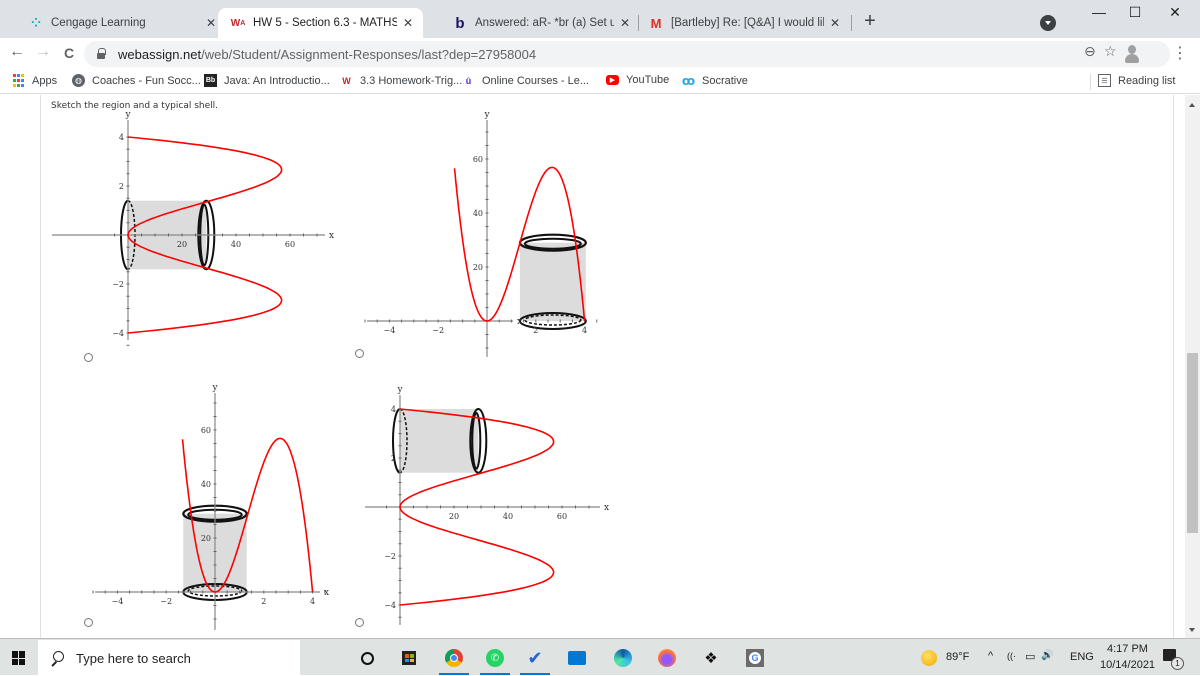 This screenshot has height=676, width=1200. What do you see at coordinates (1132, 54) in the screenshot?
I see `profile-avatar` at bounding box center [1132, 54].